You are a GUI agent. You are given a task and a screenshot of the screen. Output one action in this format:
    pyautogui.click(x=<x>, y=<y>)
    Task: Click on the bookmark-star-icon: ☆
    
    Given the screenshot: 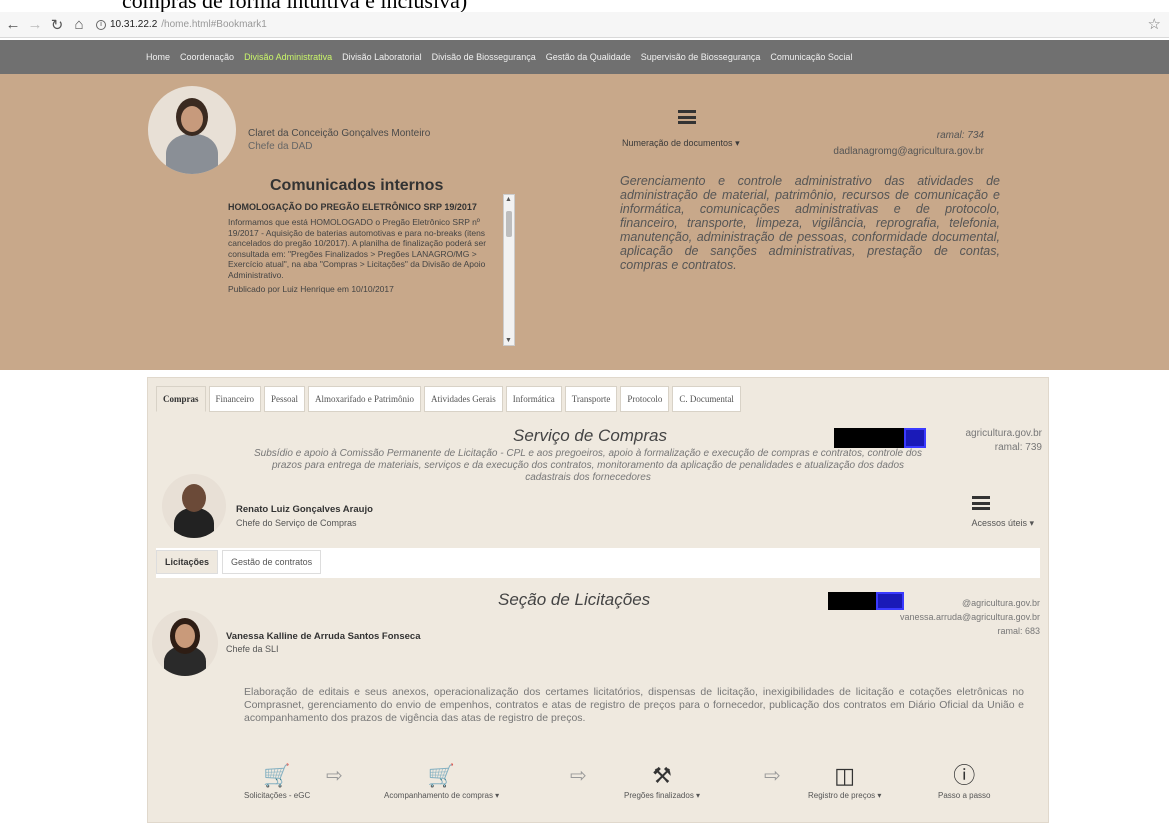 What is the action you would take?
    pyautogui.click(x=1154, y=24)
    